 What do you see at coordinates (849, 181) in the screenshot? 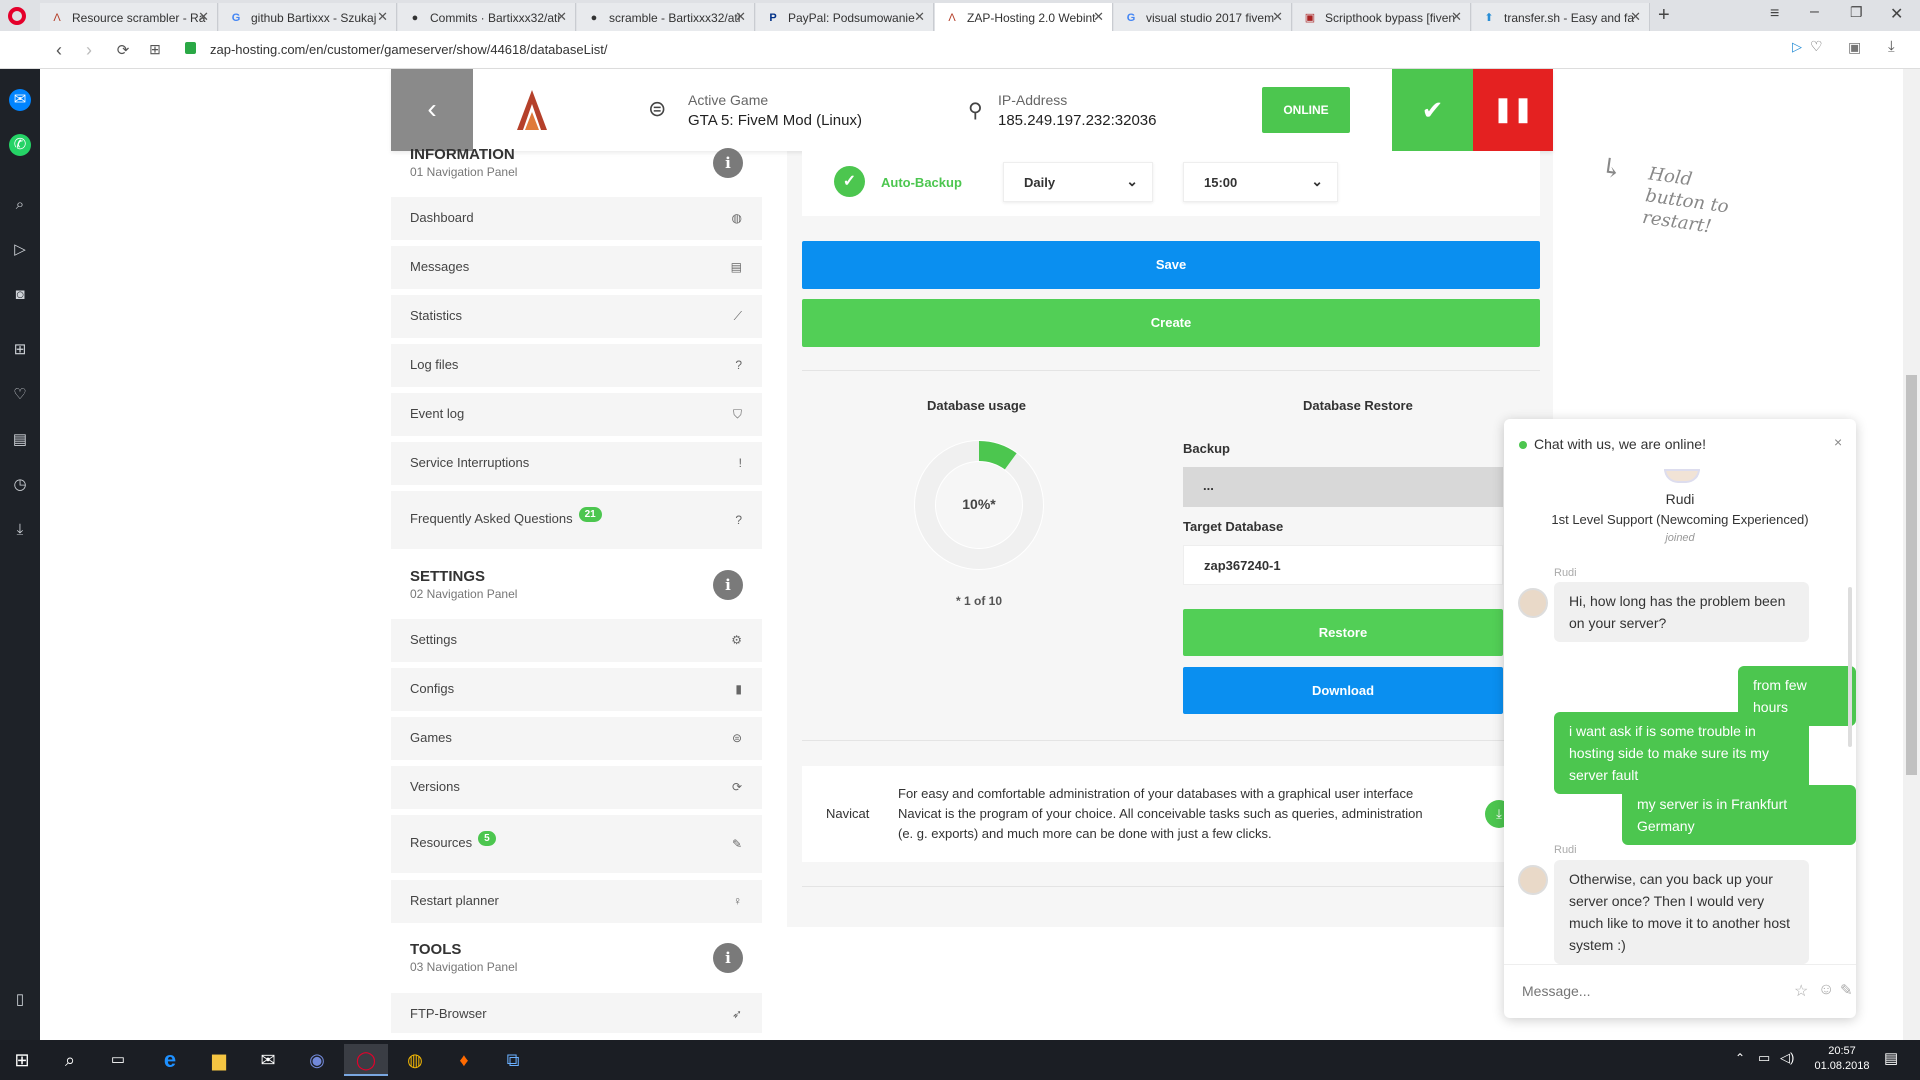
I see `auto-backup-check-icon: ✓` at bounding box center [849, 181].